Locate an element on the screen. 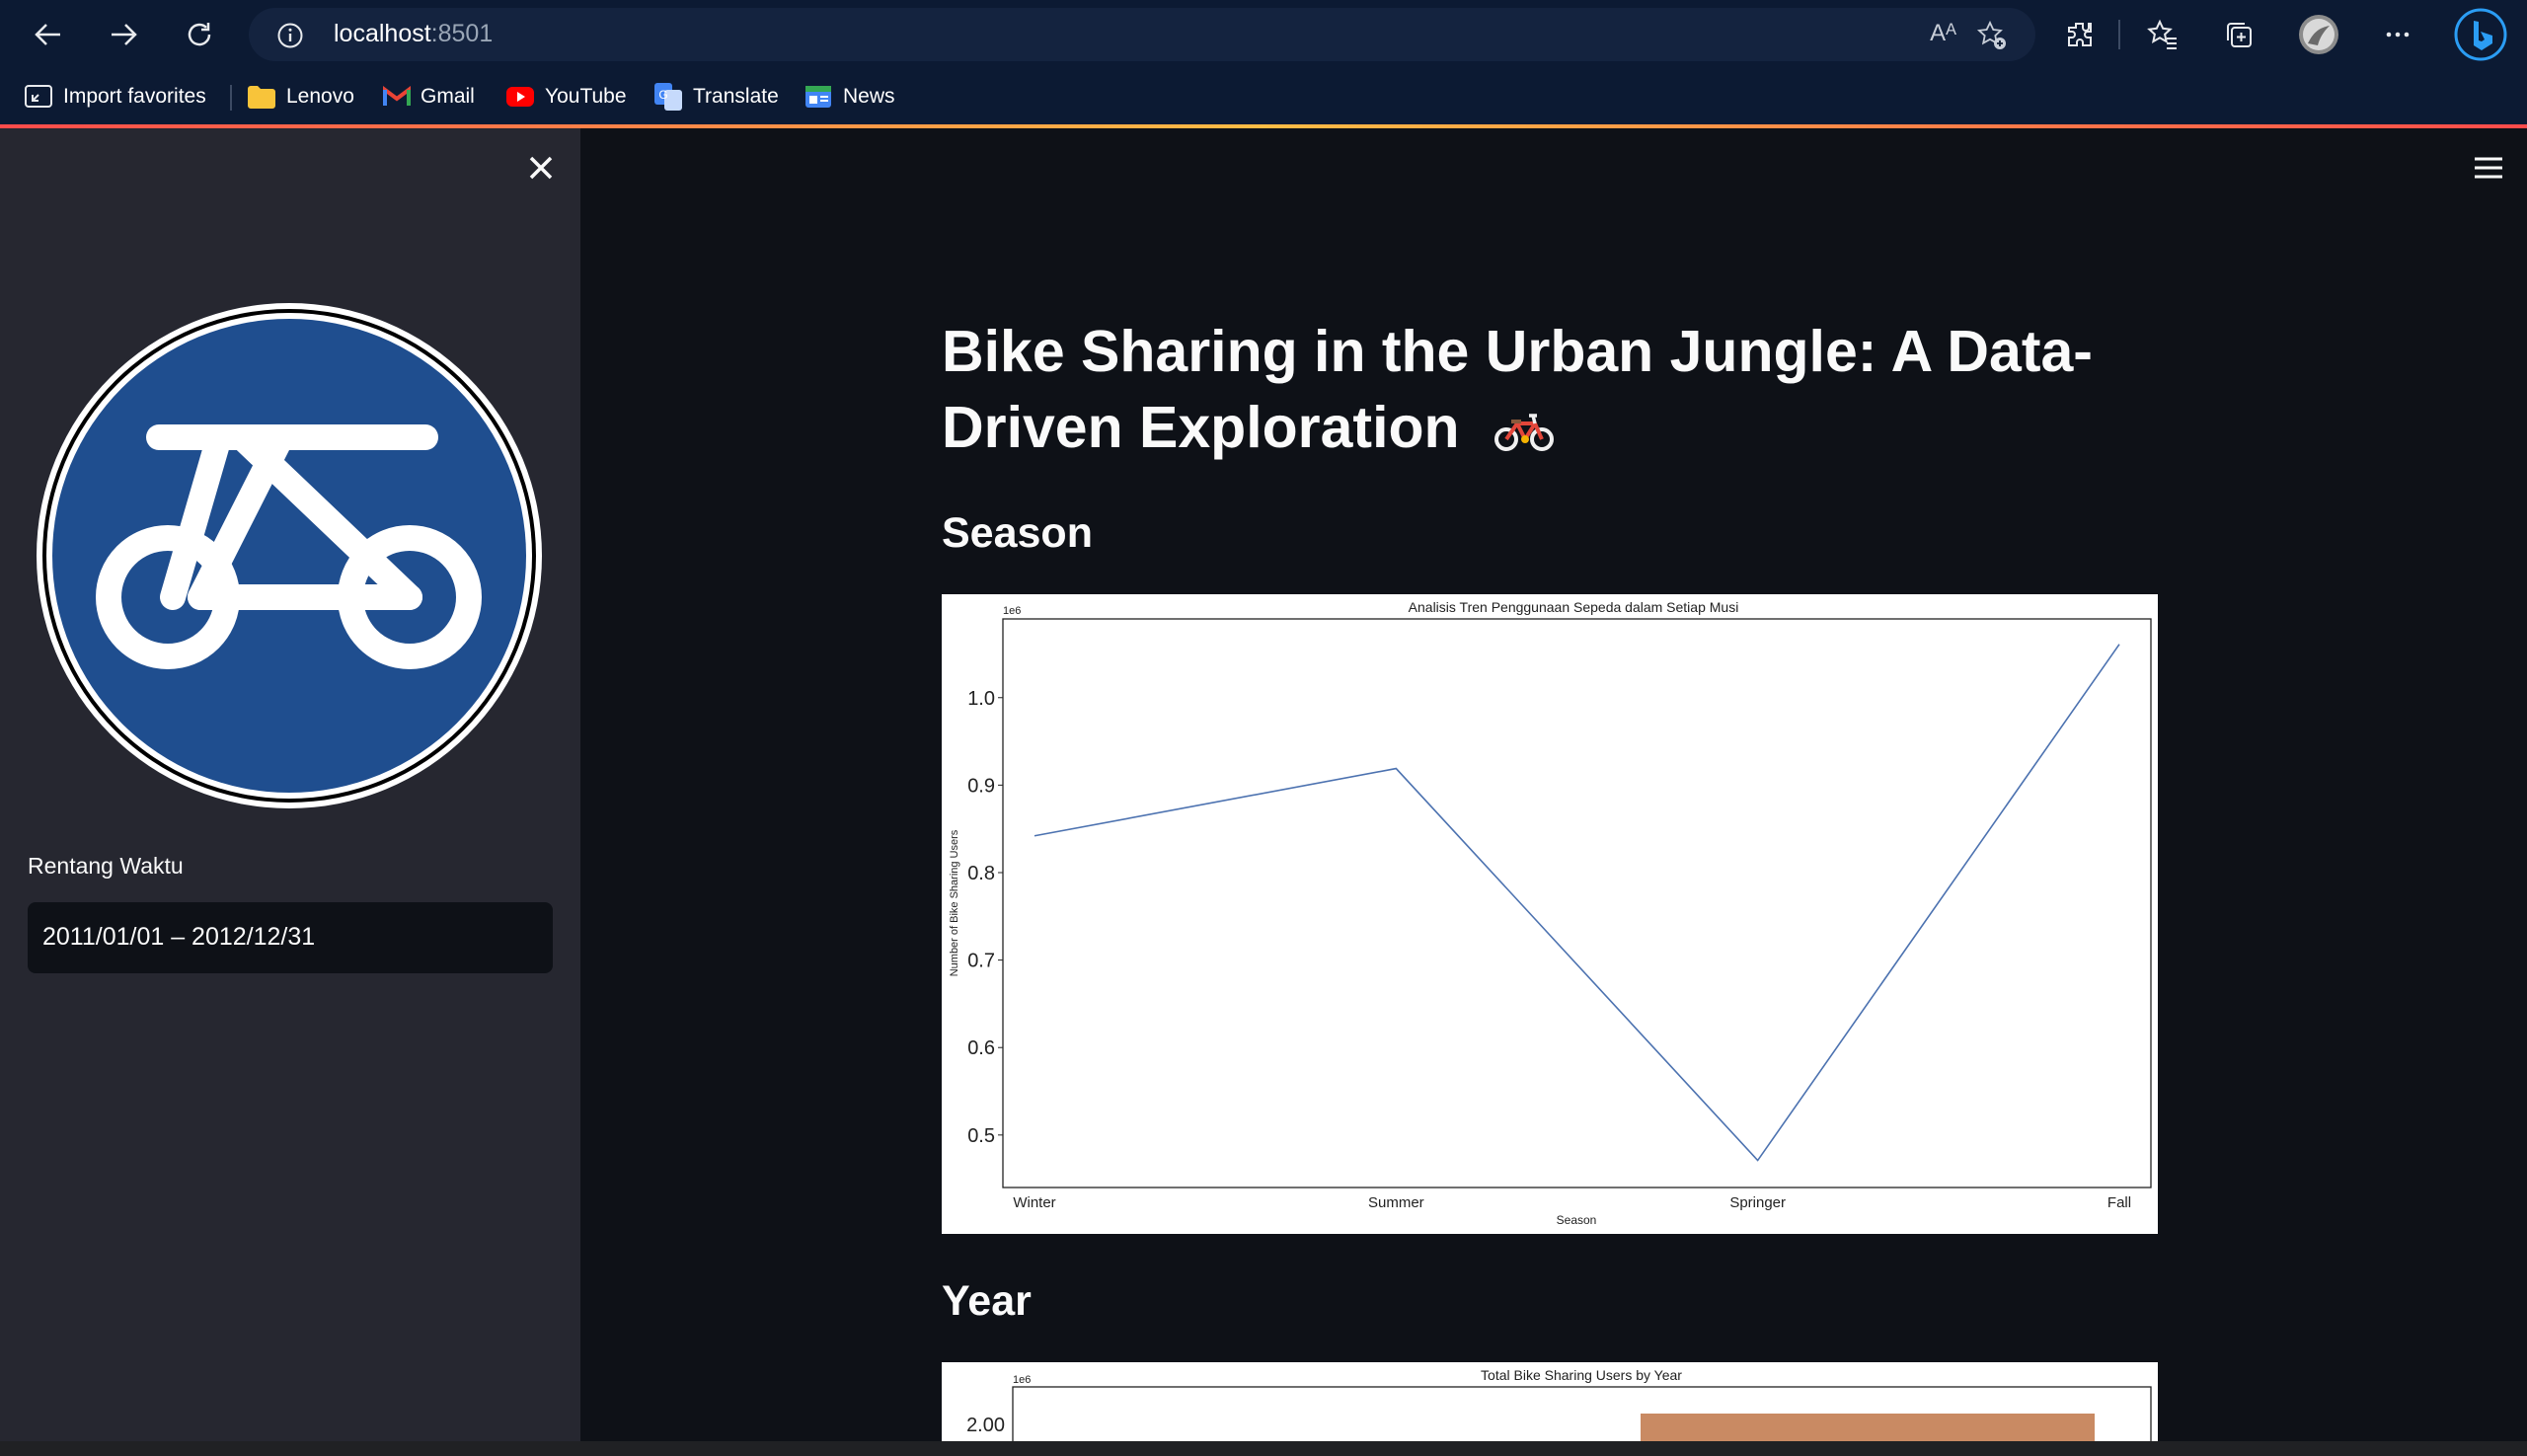  favorites-button is located at coordinates (2162, 34).